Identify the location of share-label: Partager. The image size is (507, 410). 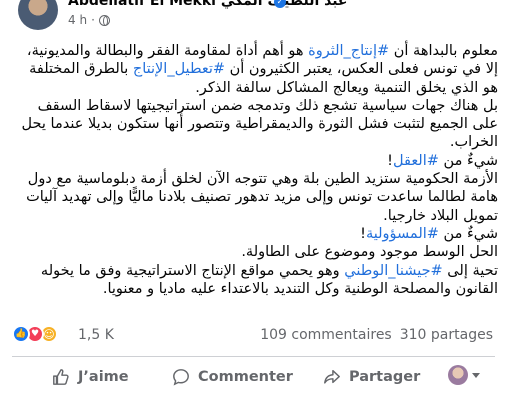
(385, 377).